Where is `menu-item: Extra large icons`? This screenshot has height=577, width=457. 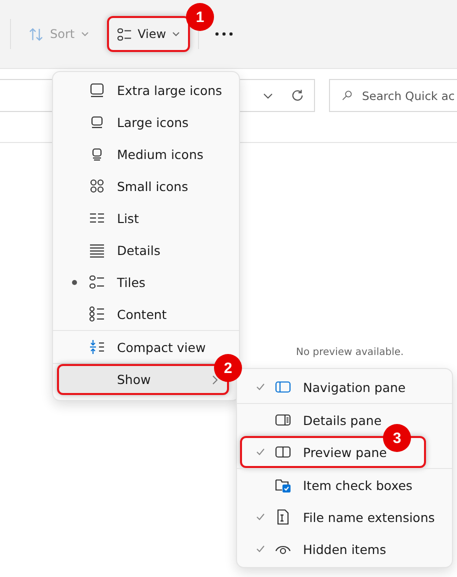 menu-item: Extra large icons is located at coordinates (146, 90).